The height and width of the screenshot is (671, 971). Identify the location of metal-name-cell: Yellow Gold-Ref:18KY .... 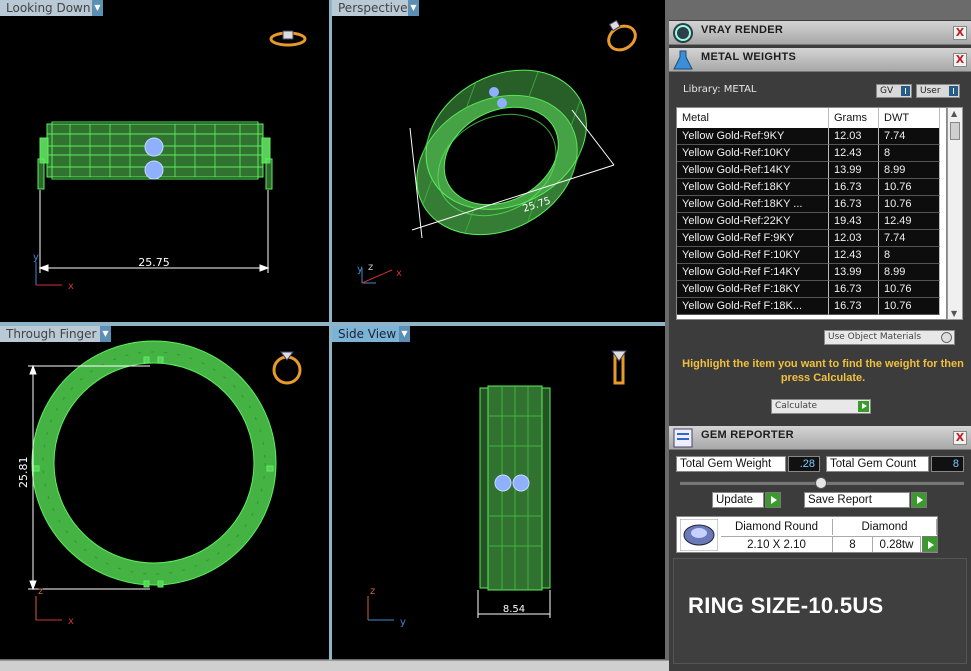
(753, 204).